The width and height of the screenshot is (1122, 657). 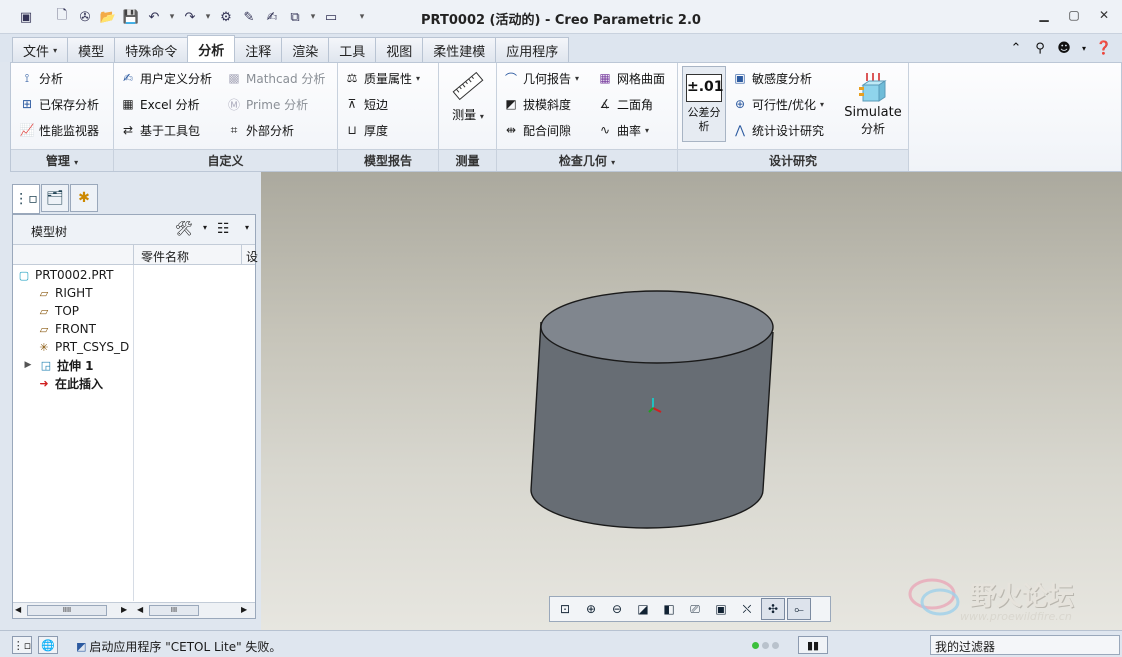 I want to click on tree-node-csys: ✳ PRT_CSYS_D, so click(x=83, y=347).